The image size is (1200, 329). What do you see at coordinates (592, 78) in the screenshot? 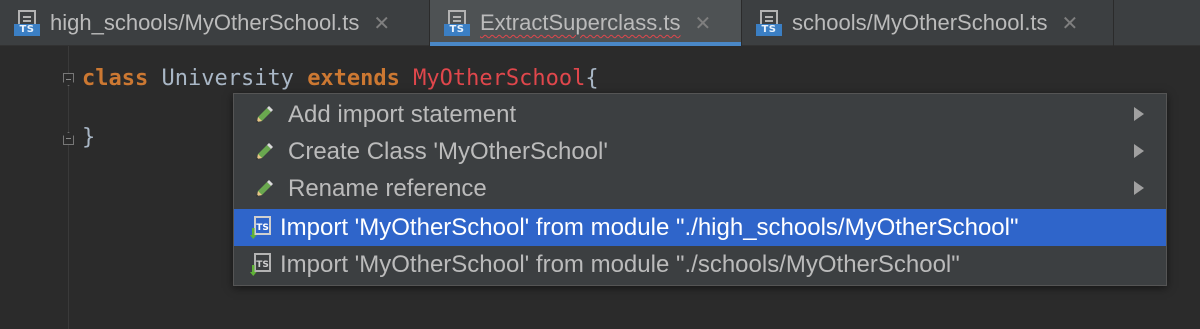
I see `open-brace: {` at bounding box center [592, 78].